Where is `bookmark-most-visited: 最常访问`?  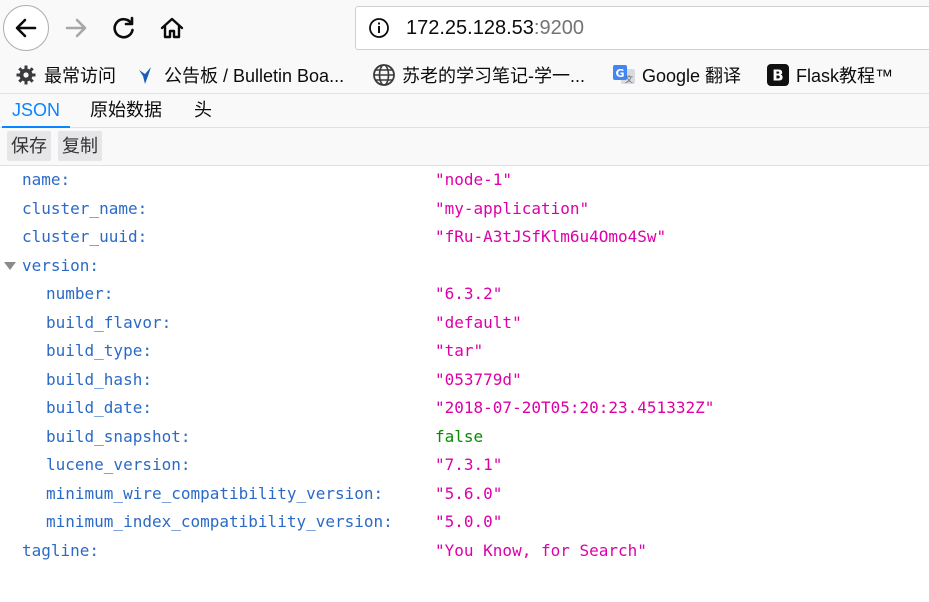
bookmark-most-visited: 最常访问 is located at coordinates (65, 75).